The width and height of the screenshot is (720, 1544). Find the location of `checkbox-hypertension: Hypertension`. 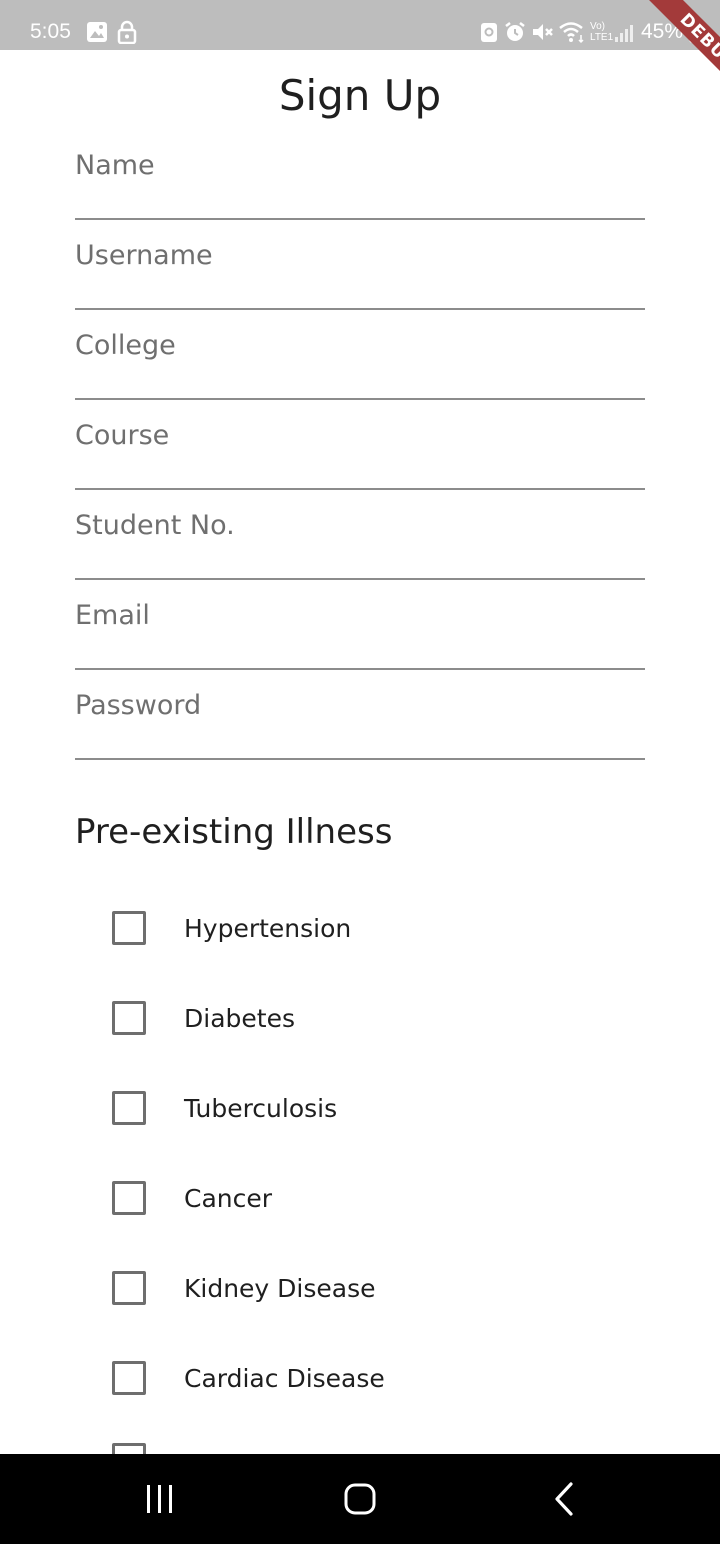

checkbox-hypertension: Hypertension is located at coordinates (362, 928).